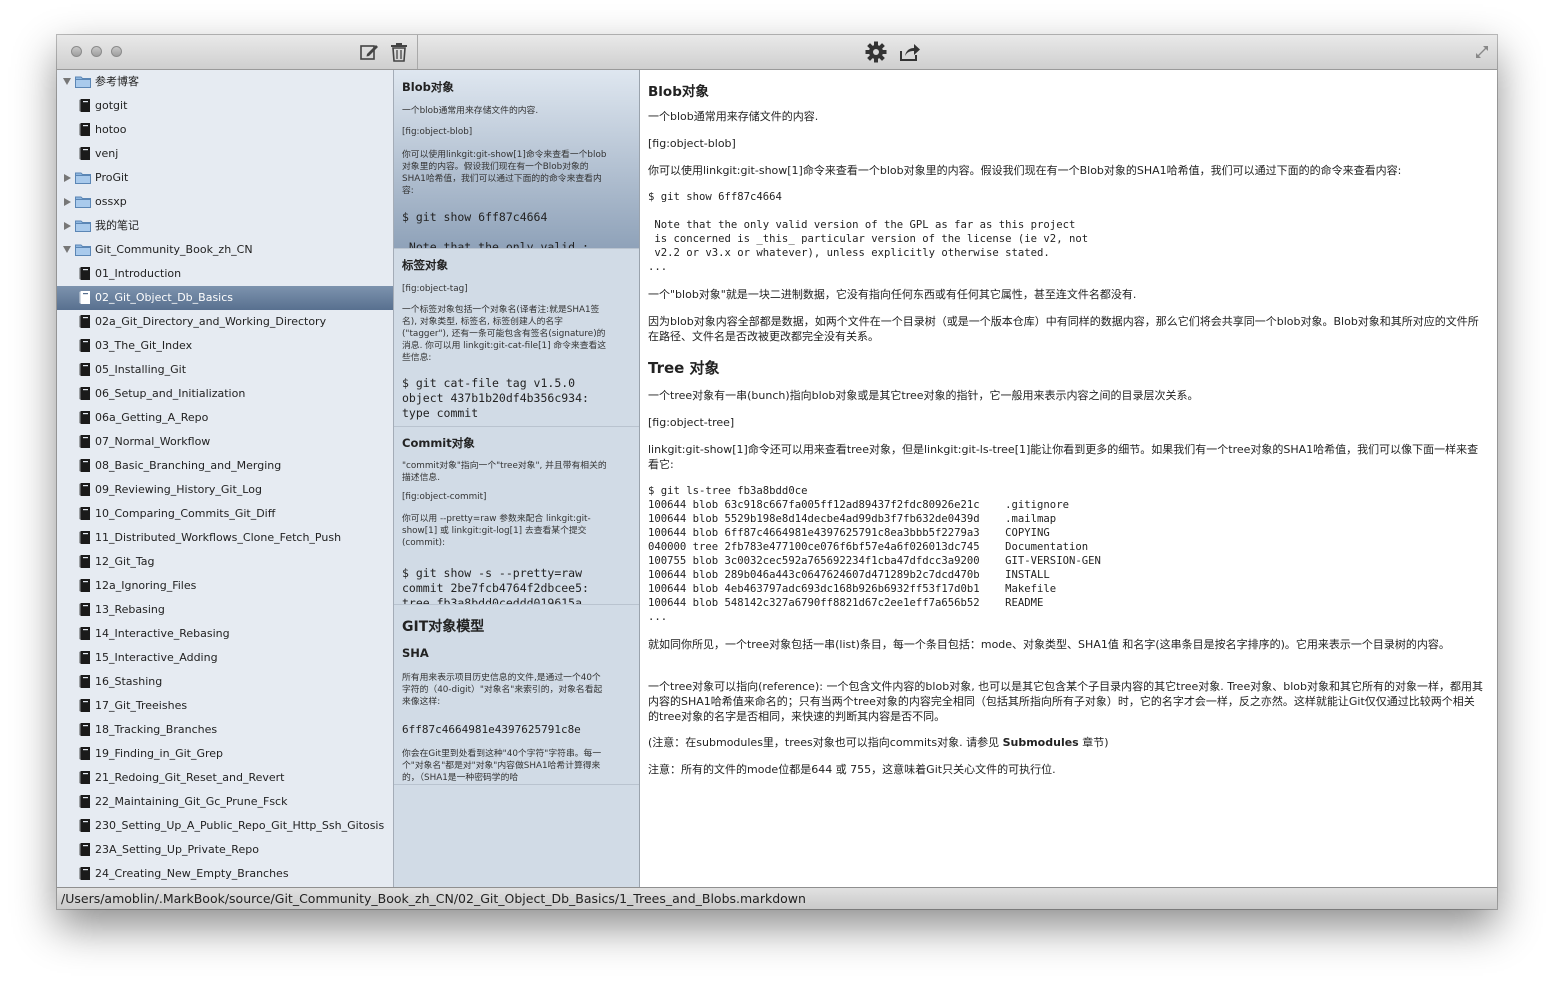 The height and width of the screenshot is (988, 1554). Describe the element at coordinates (225, 82) in the screenshot. I see `sidebar-item: 参考博客` at that location.